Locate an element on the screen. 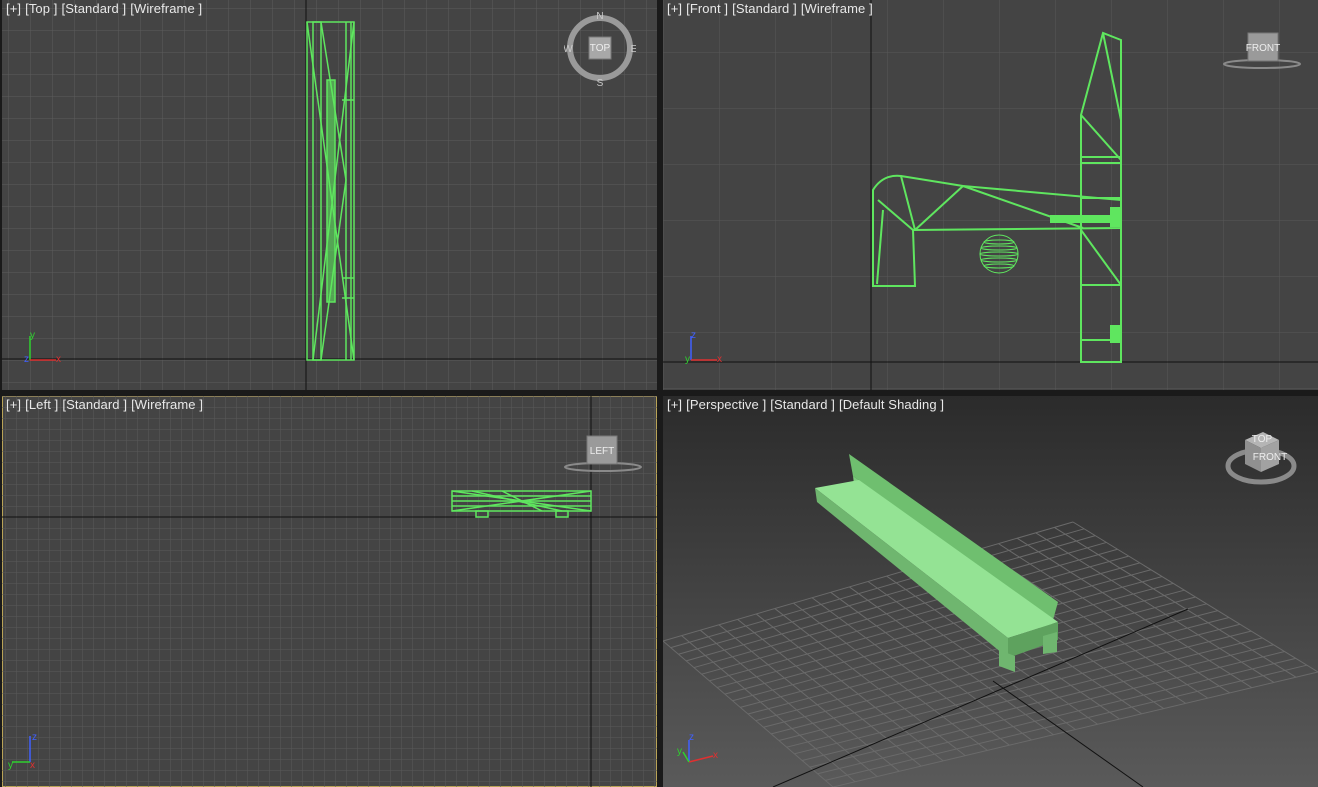 The height and width of the screenshot is (787, 1318). viewport-label-top: [+] [Top ] [Standard ] [Wireframe ] is located at coordinates (106, 8).